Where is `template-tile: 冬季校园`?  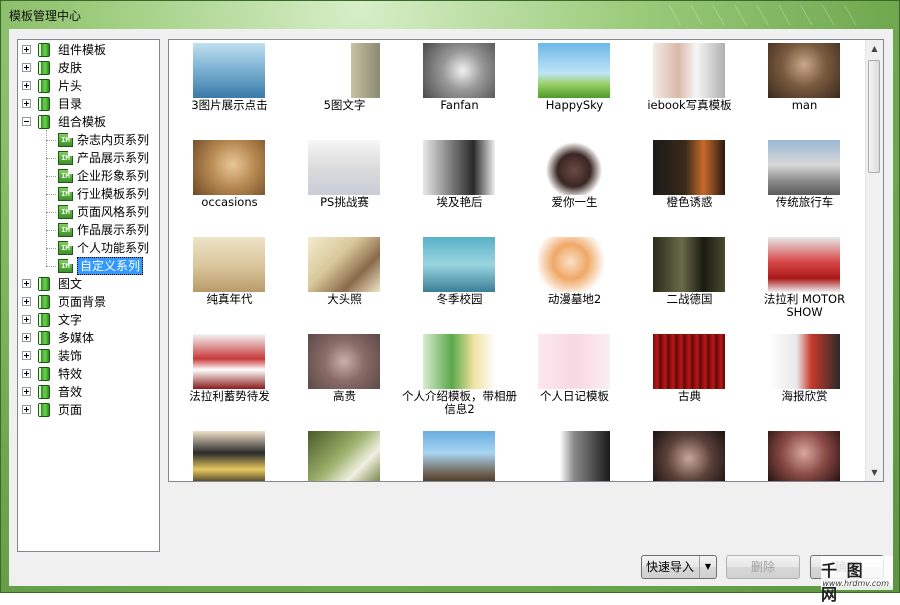
template-tile: 冬季校园 is located at coordinates (459, 282).